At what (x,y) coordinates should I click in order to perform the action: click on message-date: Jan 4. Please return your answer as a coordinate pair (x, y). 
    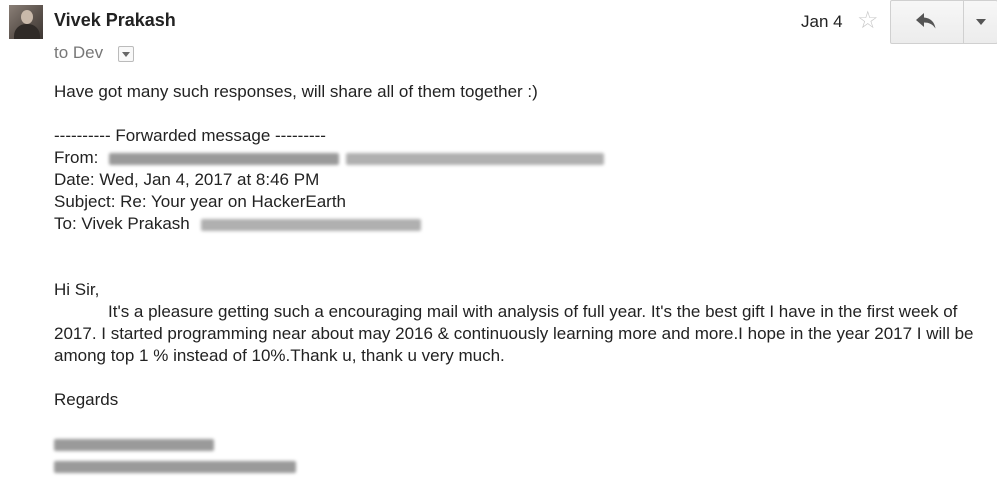
    Looking at the image, I should click on (822, 22).